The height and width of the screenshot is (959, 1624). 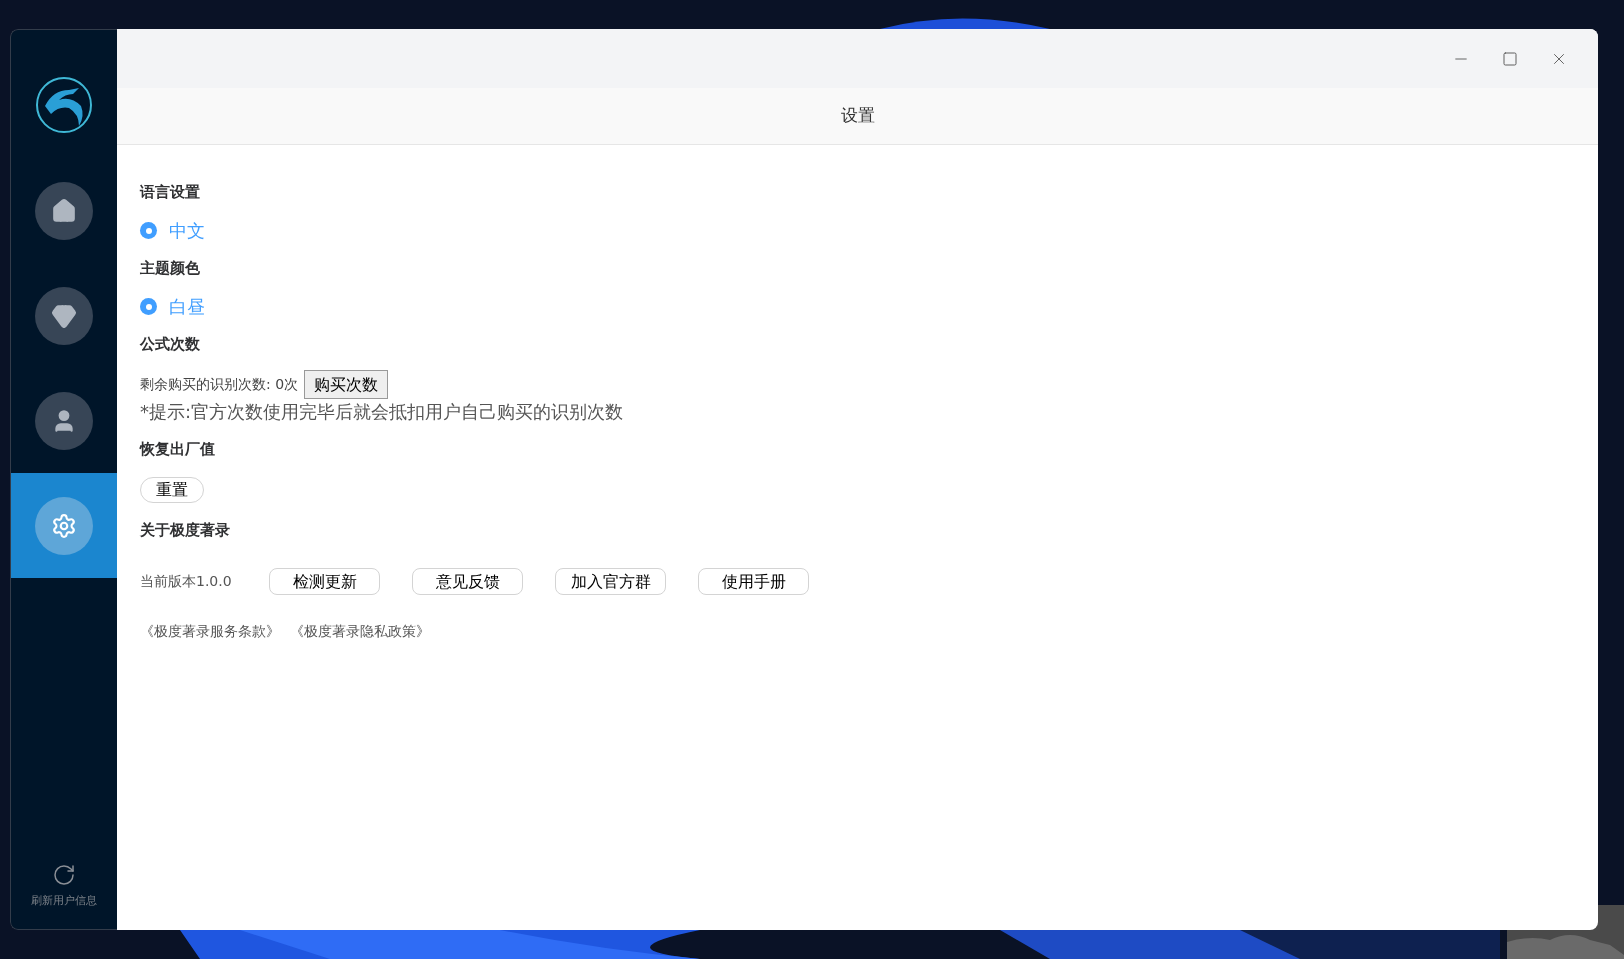 I want to click on about-button: 使用手册, so click(x=753, y=581).